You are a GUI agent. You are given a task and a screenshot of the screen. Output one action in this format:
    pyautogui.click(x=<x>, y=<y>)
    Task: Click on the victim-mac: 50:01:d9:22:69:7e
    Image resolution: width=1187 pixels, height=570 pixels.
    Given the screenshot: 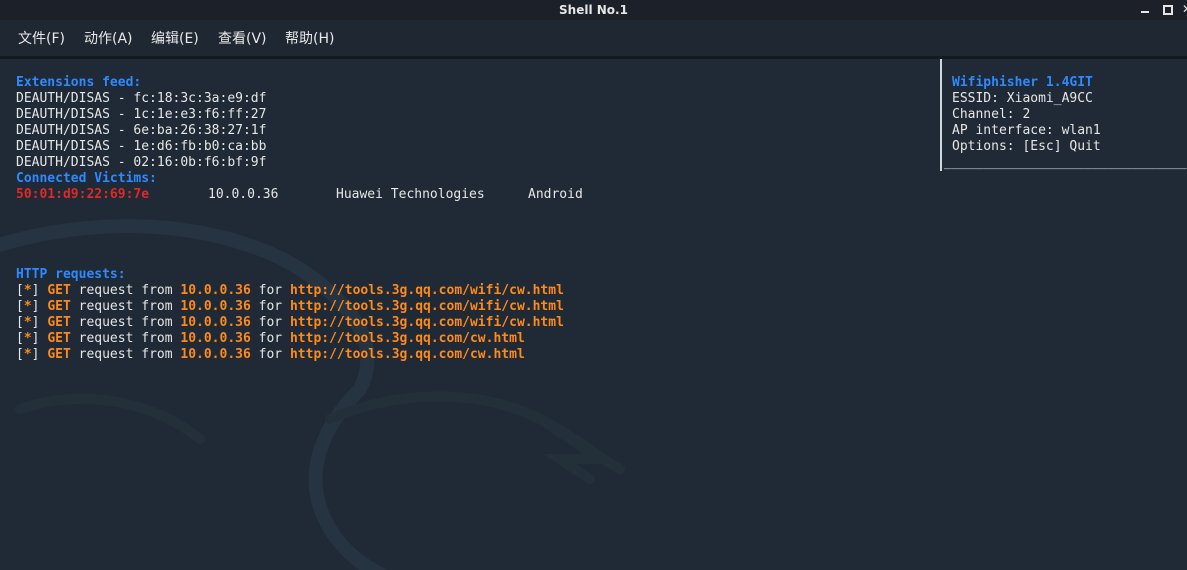 What is the action you would take?
    pyautogui.click(x=83, y=194)
    